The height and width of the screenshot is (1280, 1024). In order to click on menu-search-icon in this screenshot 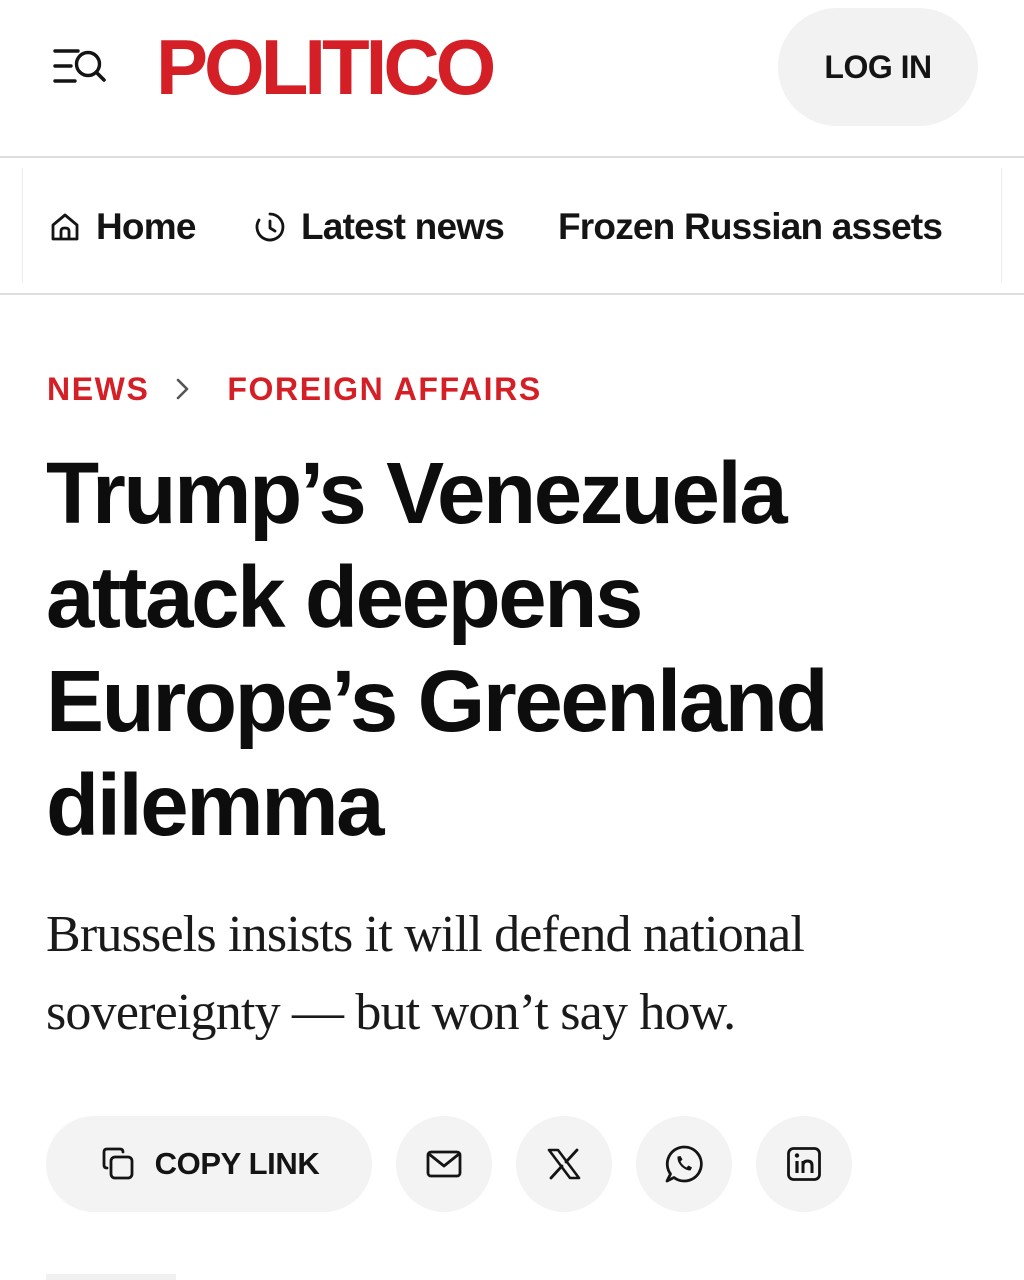, I will do `click(79, 66)`.